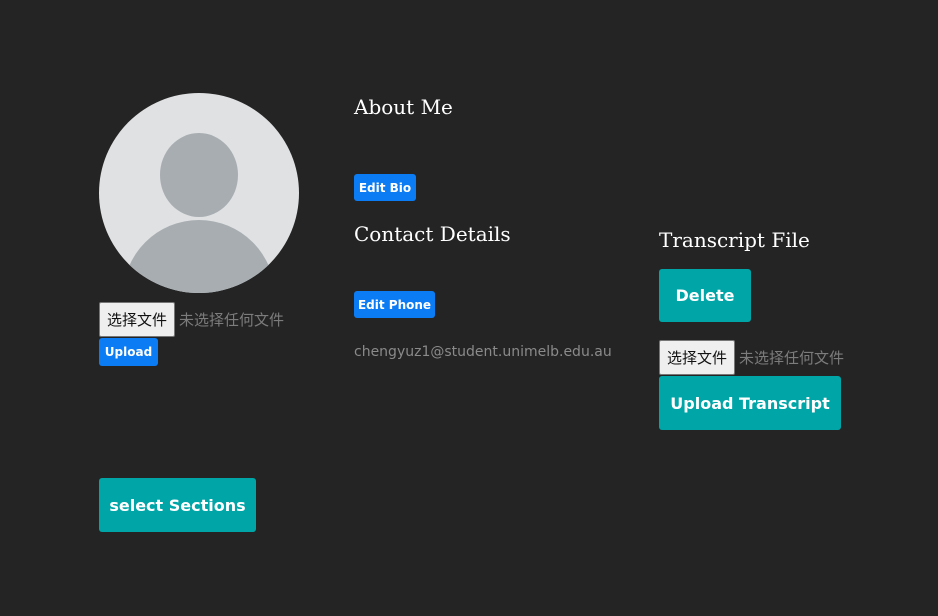 Image resolution: width=938 pixels, height=616 pixels. I want to click on transcript-file-picker: 选择文件 未选择任何文件, so click(751, 357).